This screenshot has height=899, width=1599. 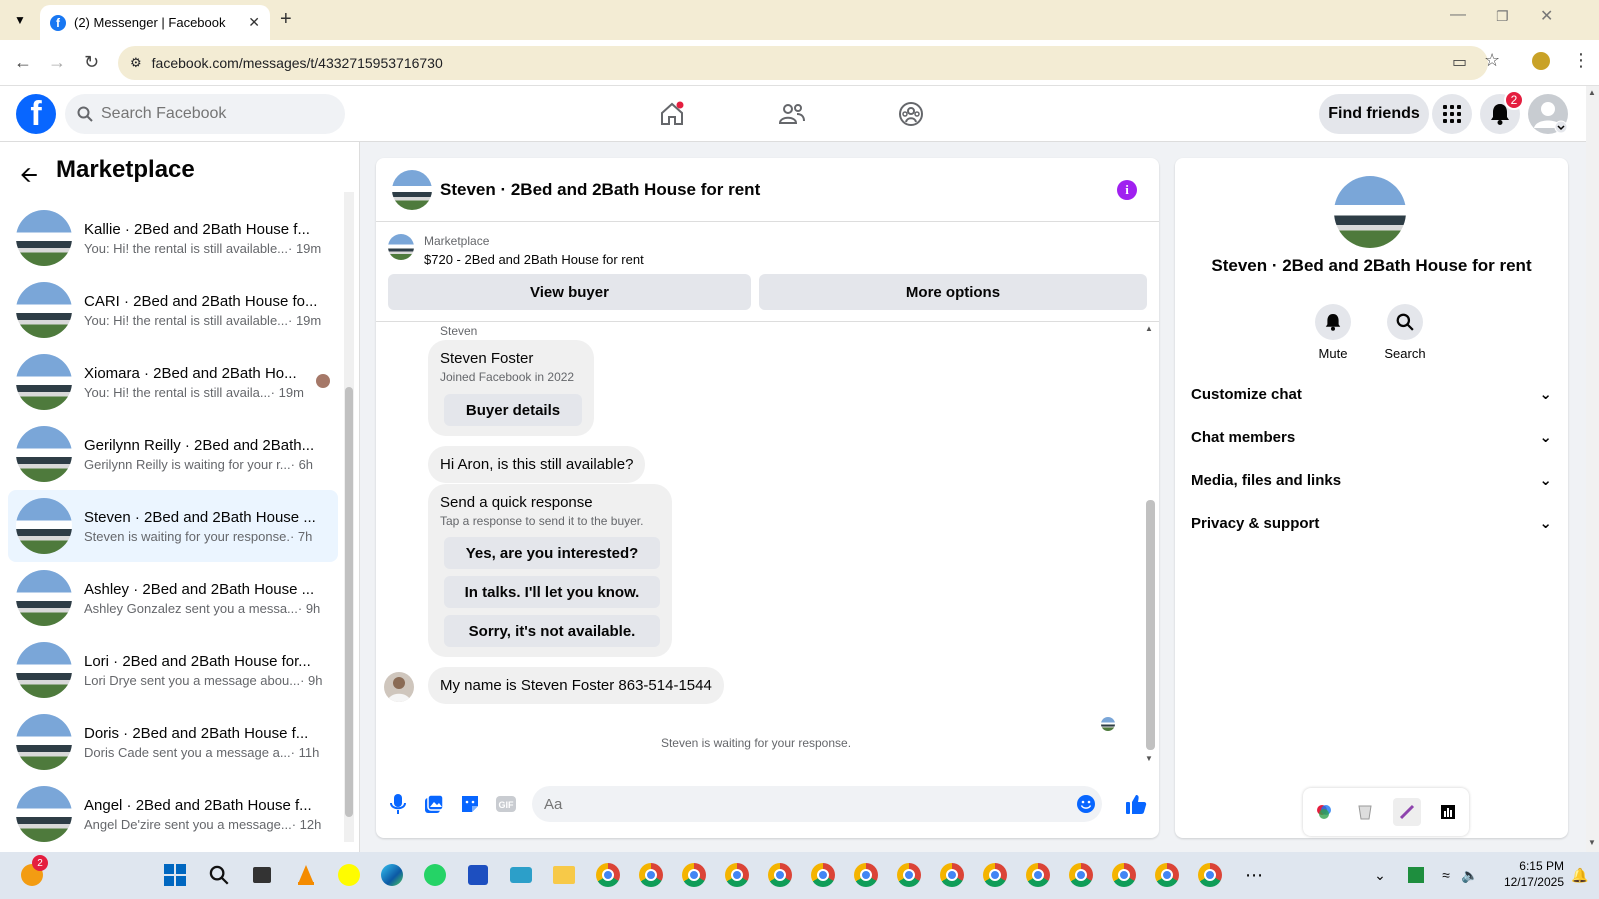 I want to click on close-window-icon: ✕, so click(x=1546, y=16).